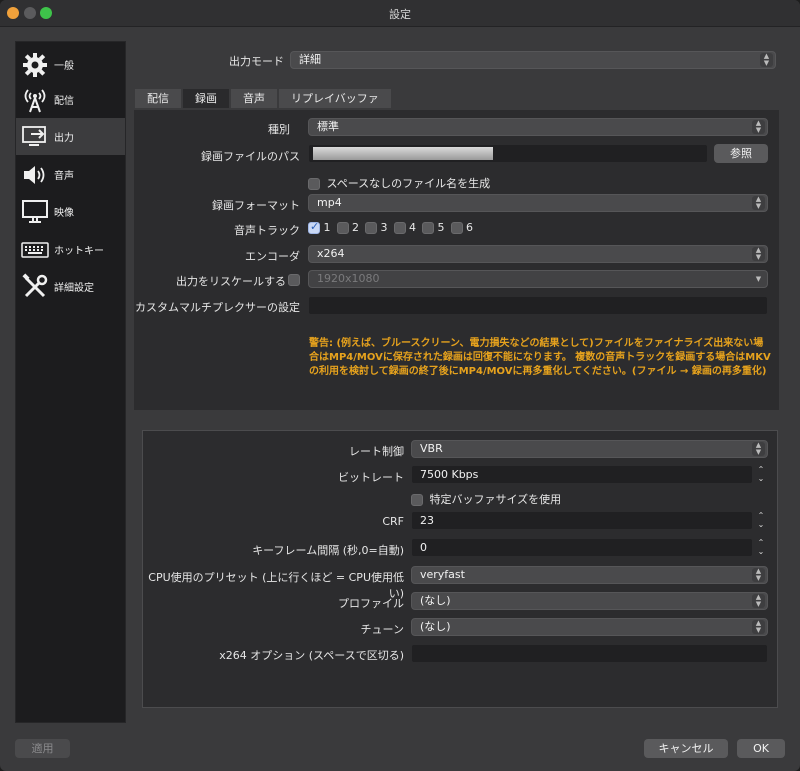 This screenshot has width=800, height=771. Describe the element at coordinates (250, 156) in the screenshot. I see `recording-path-label: 録画ファイルのパス` at that location.